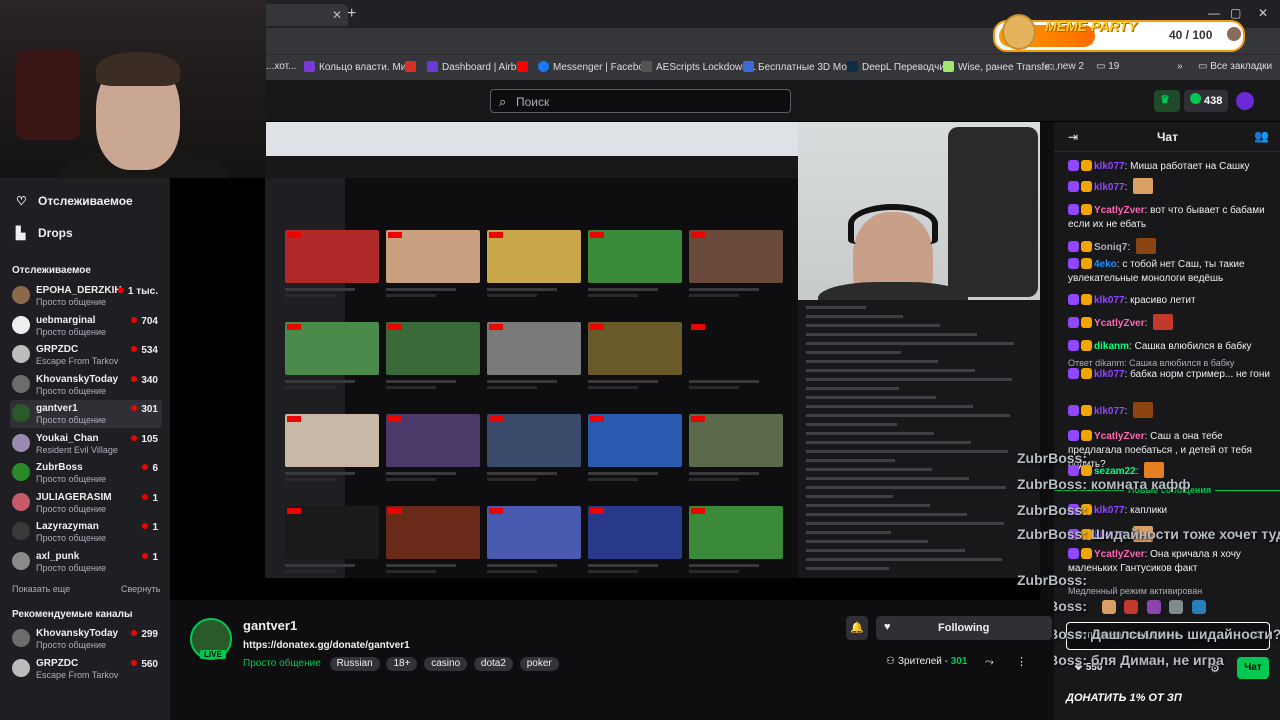 The image size is (1280, 720). What do you see at coordinates (539, 664) in the screenshot?
I see `stream-tag: poker` at bounding box center [539, 664].